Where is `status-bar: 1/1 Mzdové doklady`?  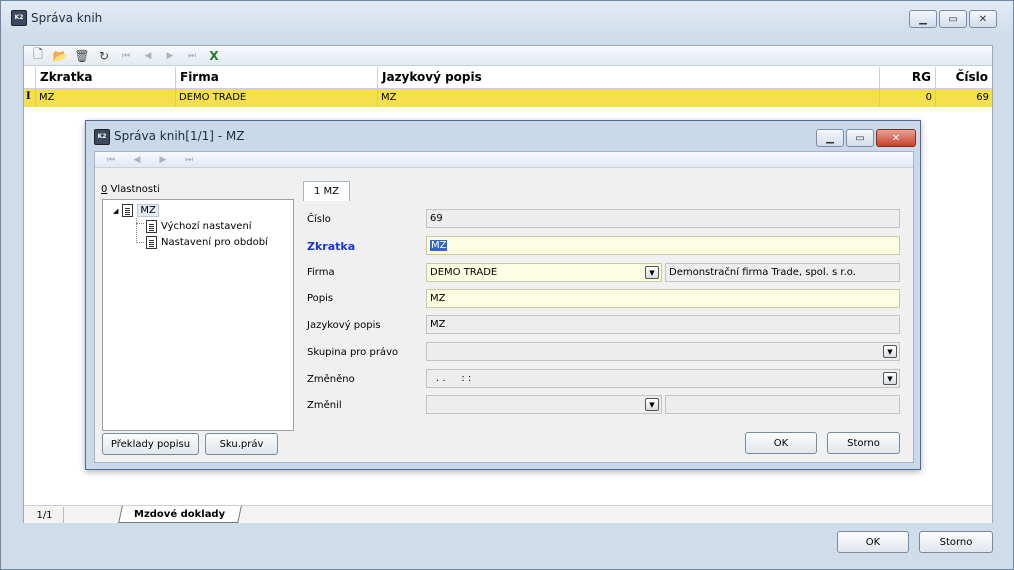
status-bar: 1/1 Mzdové doklady is located at coordinates (508, 514).